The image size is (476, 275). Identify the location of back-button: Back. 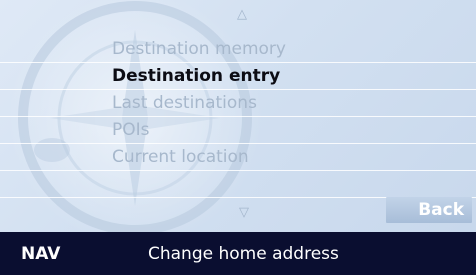
(429, 210).